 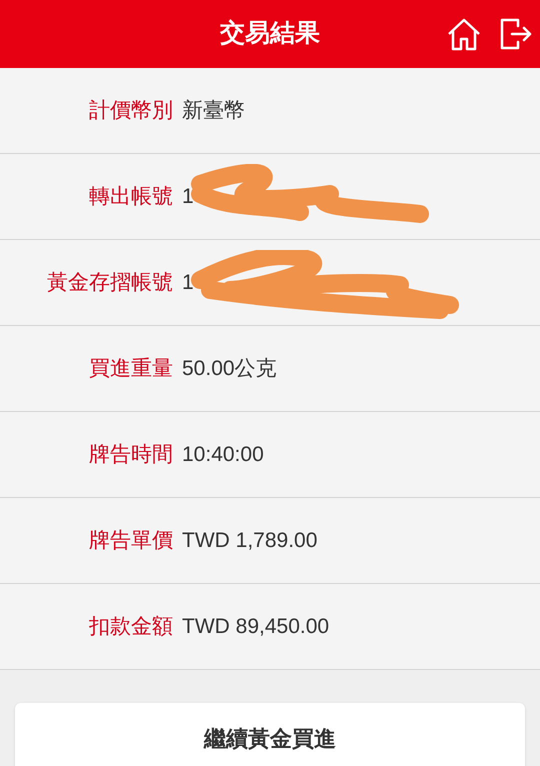 I want to click on field-label: 買進重量, so click(x=130, y=369).